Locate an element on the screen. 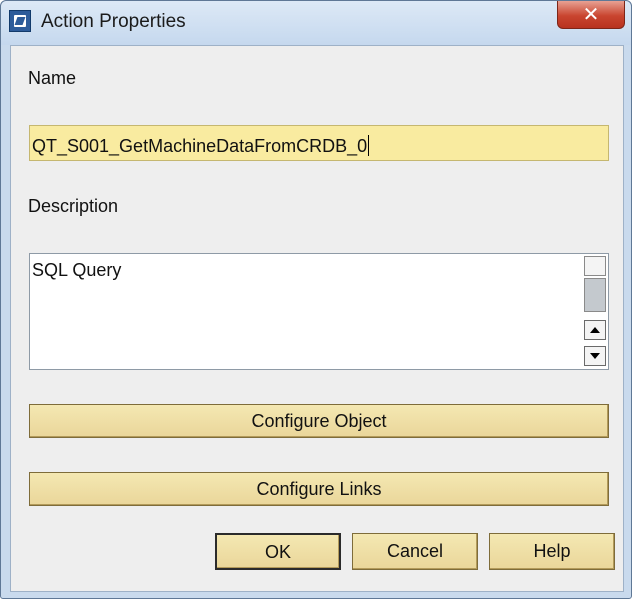  title-bar: Action Properties ✕ is located at coordinates (316, 23).